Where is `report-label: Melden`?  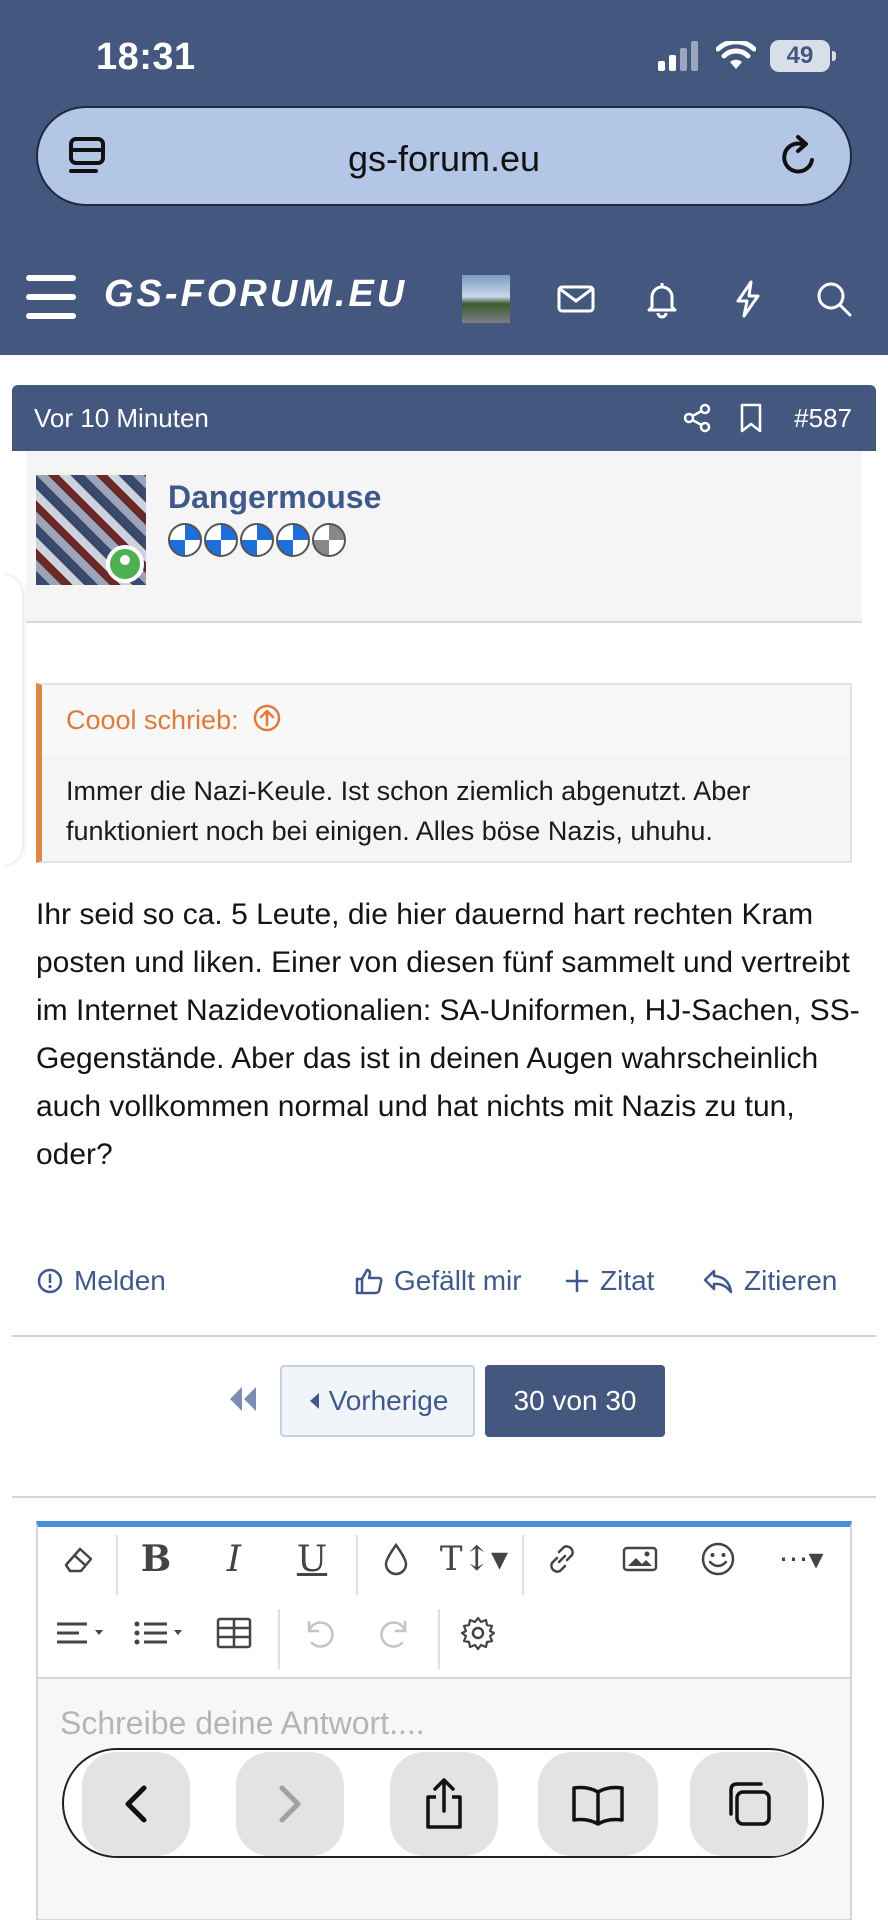
report-label: Melden is located at coordinates (120, 1281).